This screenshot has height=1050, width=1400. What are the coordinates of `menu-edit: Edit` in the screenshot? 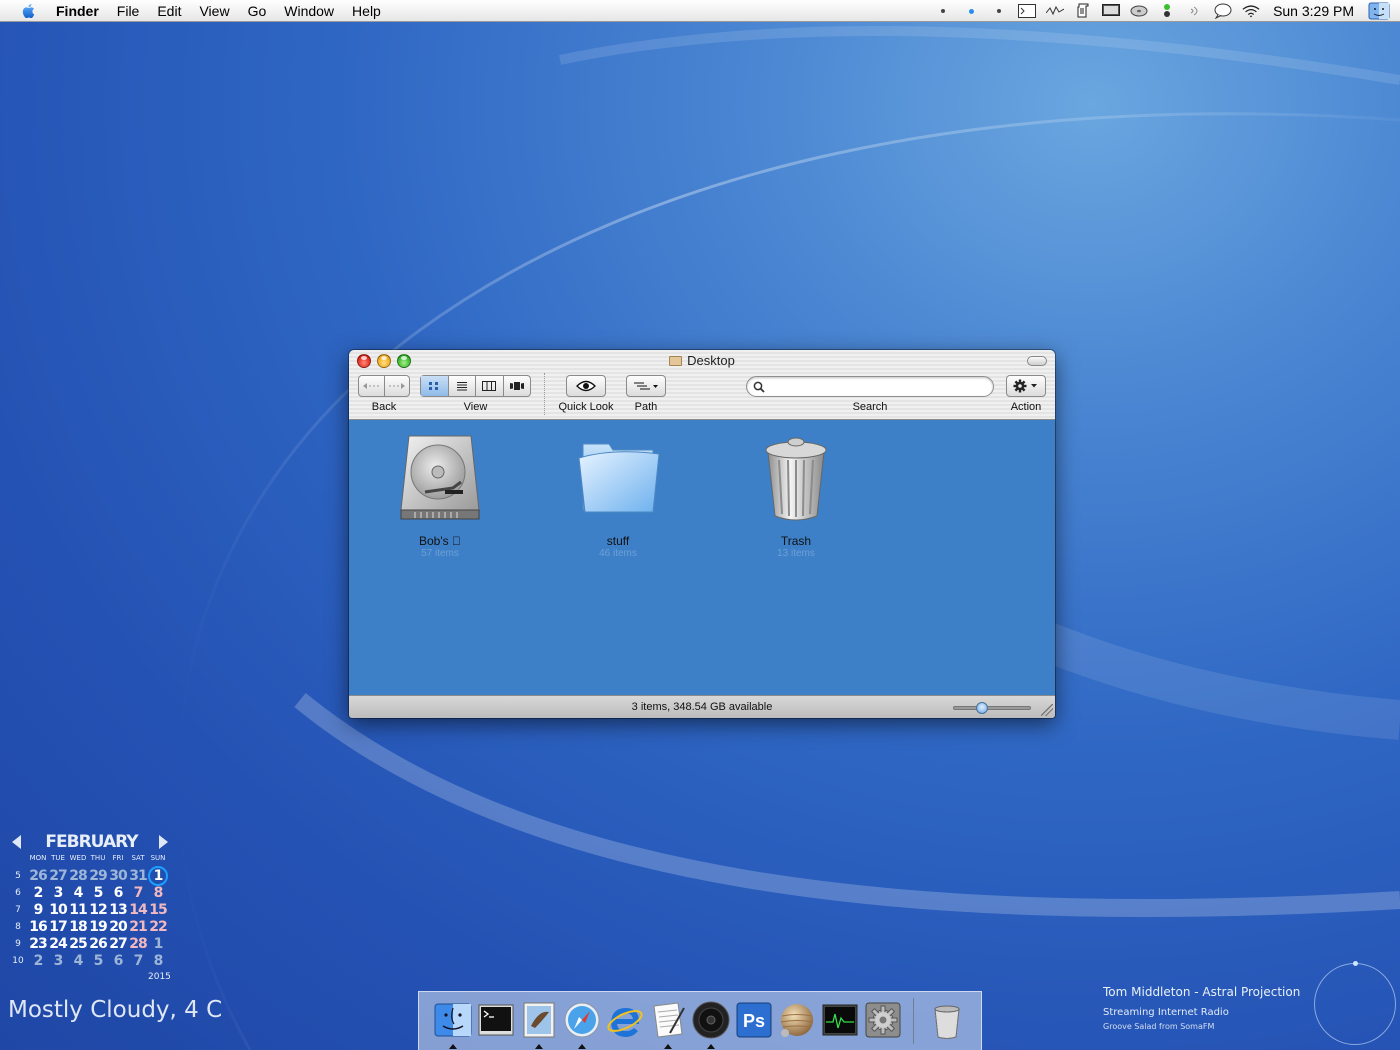 It's located at (169, 11).